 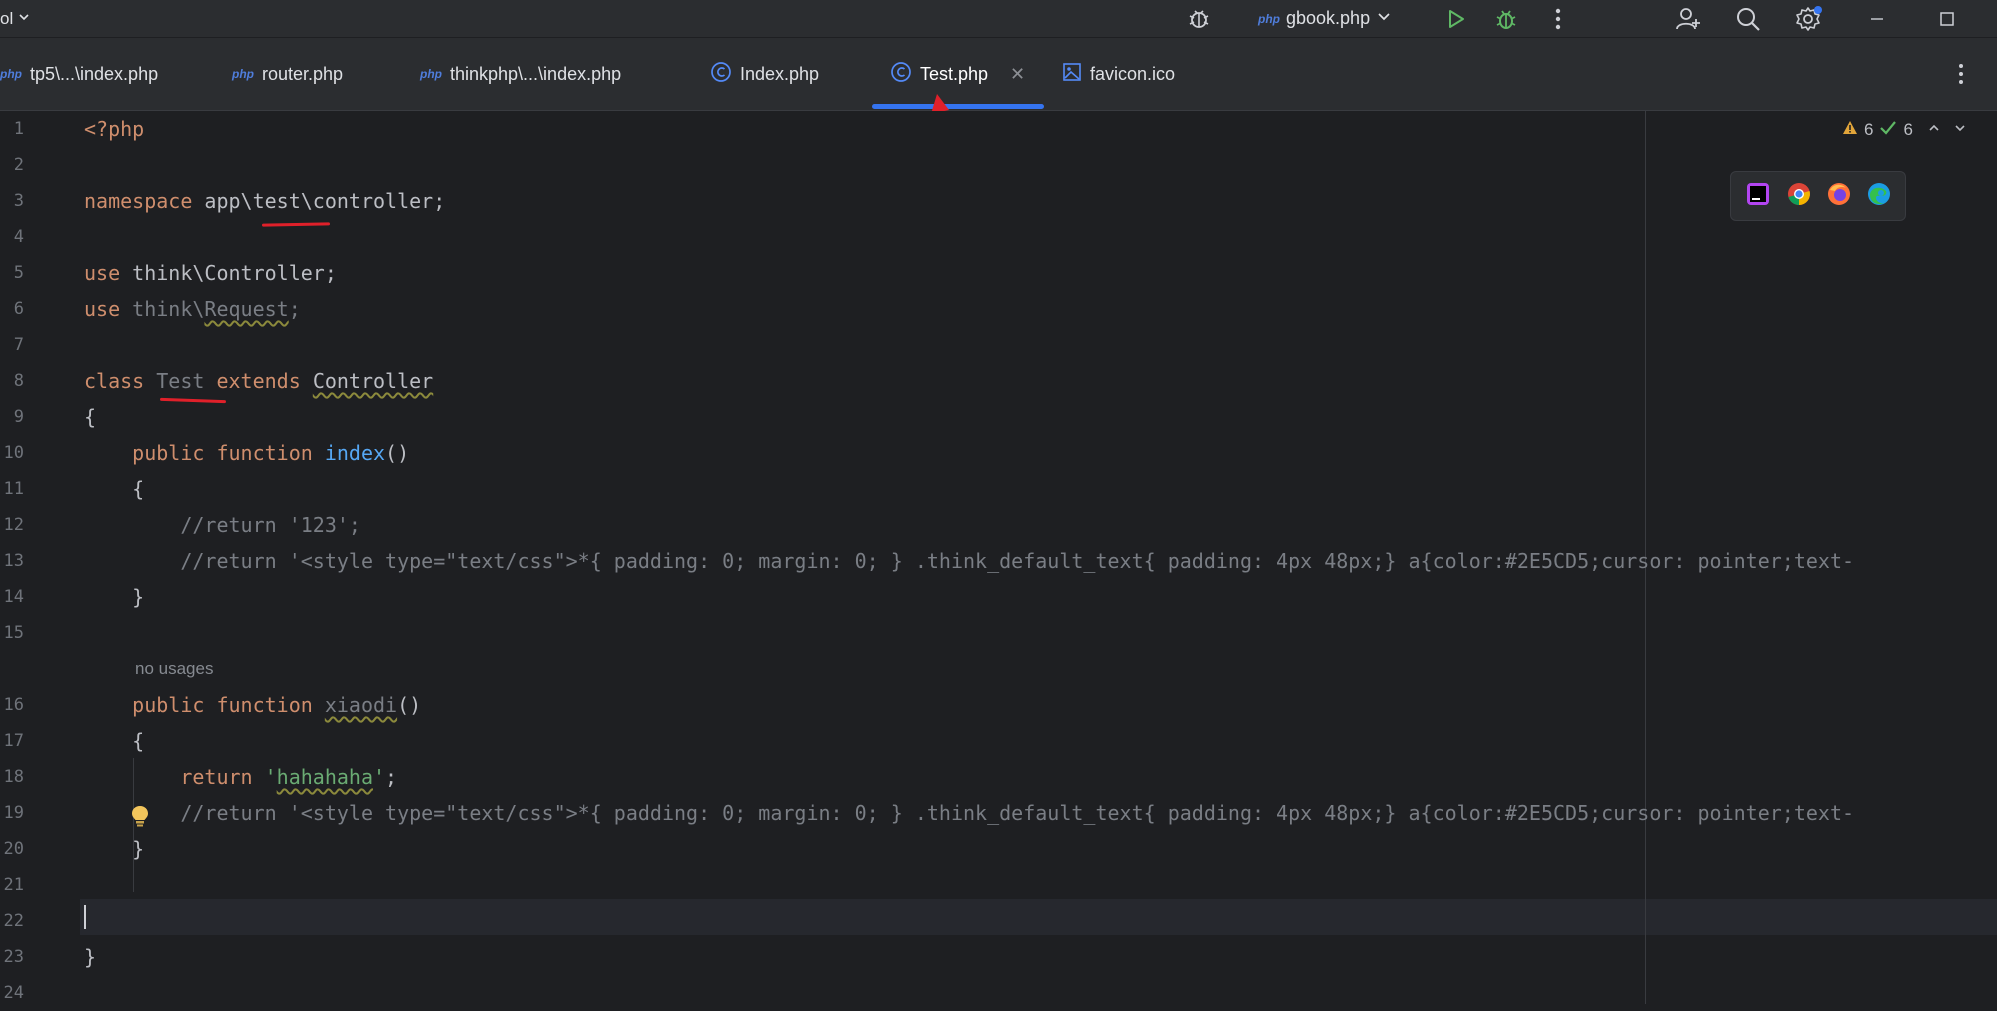 What do you see at coordinates (18, 381) in the screenshot?
I see `line-number: 8` at bounding box center [18, 381].